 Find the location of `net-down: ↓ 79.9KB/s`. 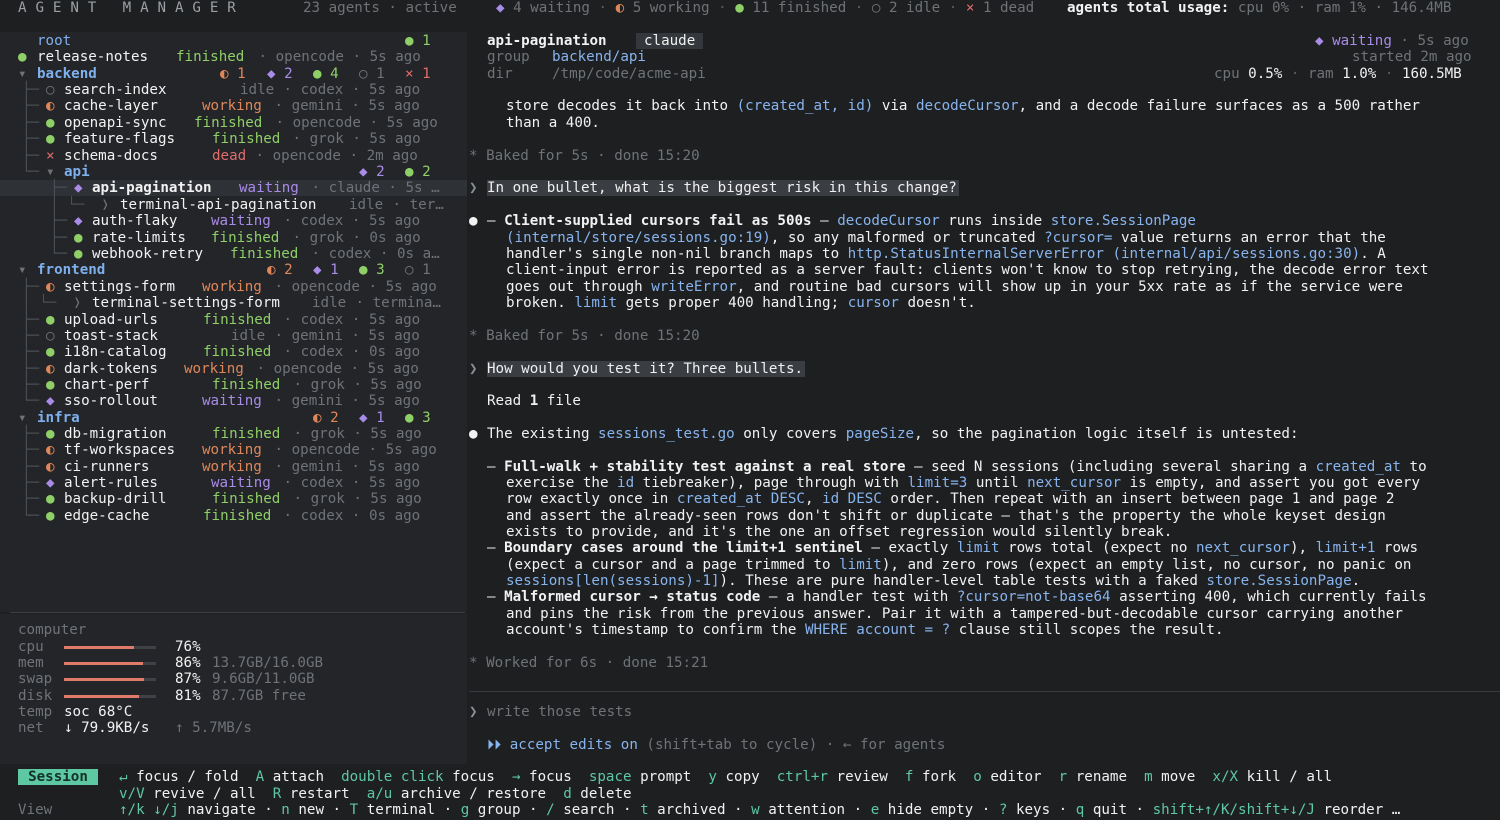

net-down: ↓ 79.9KB/s is located at coordinates (107, 728).